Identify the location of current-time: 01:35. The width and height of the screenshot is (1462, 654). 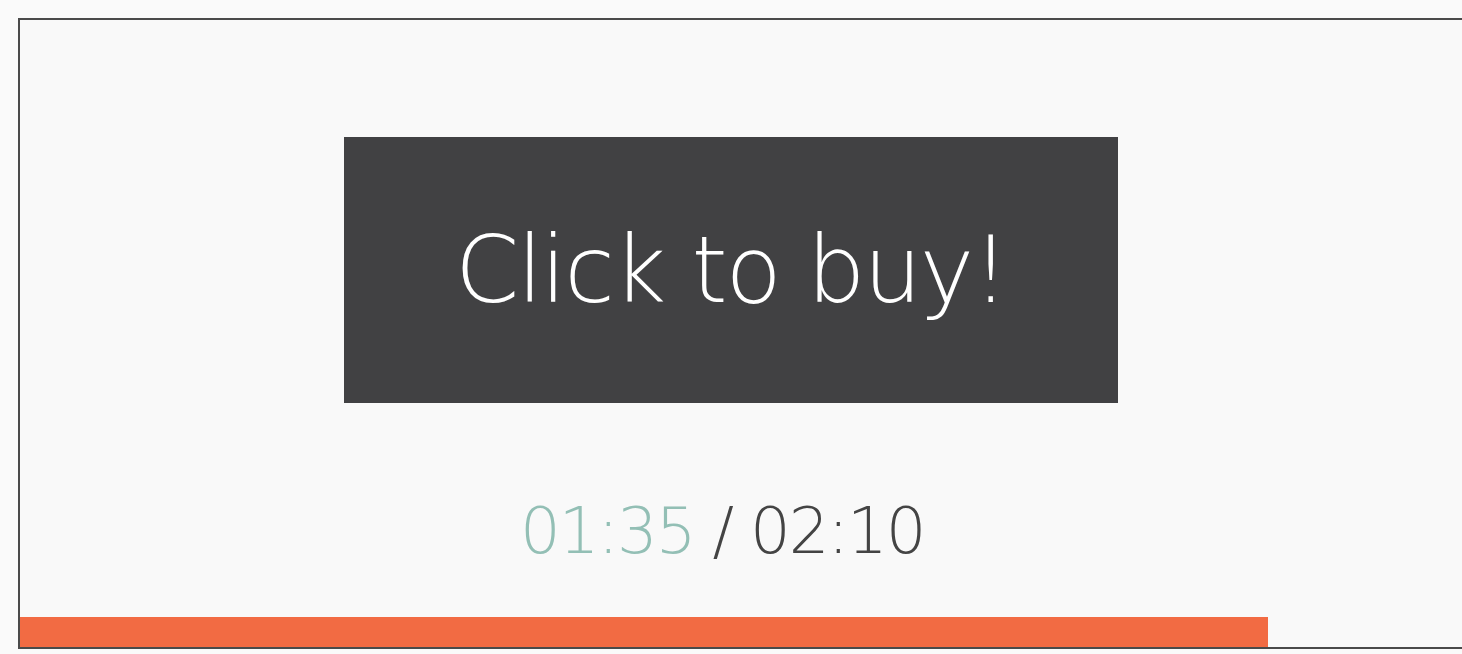
(607, 531).